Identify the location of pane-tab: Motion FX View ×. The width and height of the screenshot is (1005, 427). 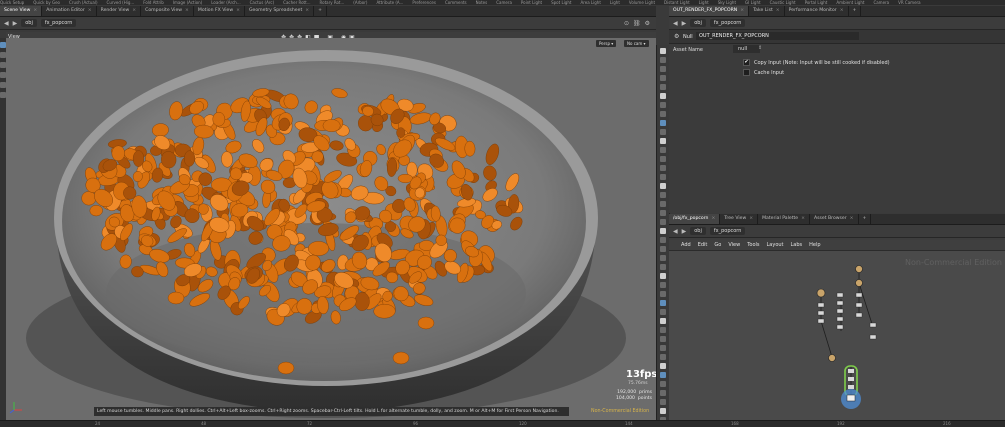
(219, 11).